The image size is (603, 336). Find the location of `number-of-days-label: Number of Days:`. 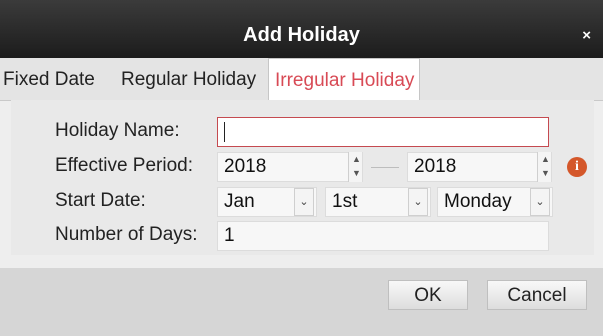

number-of-days-label: Number of Days: is located at coordinates (126, 234).